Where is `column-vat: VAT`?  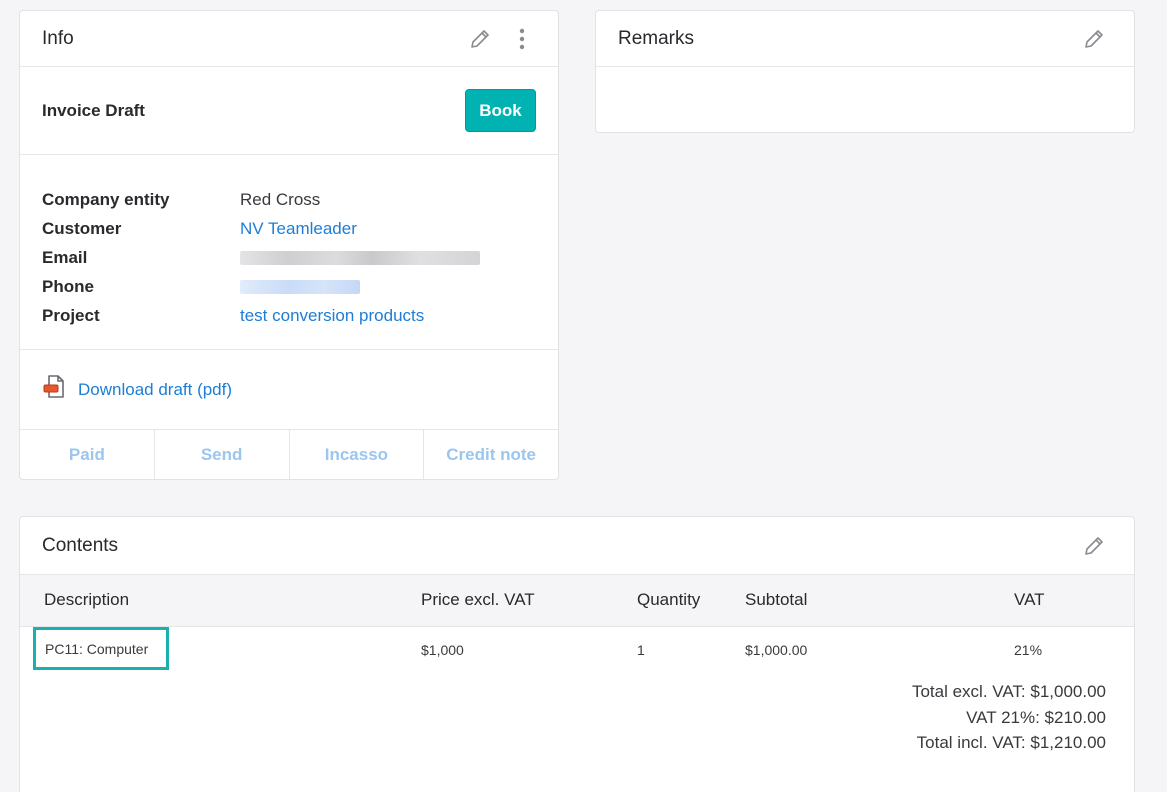
column-vat: VAT is located at coordinates (1029, 599).